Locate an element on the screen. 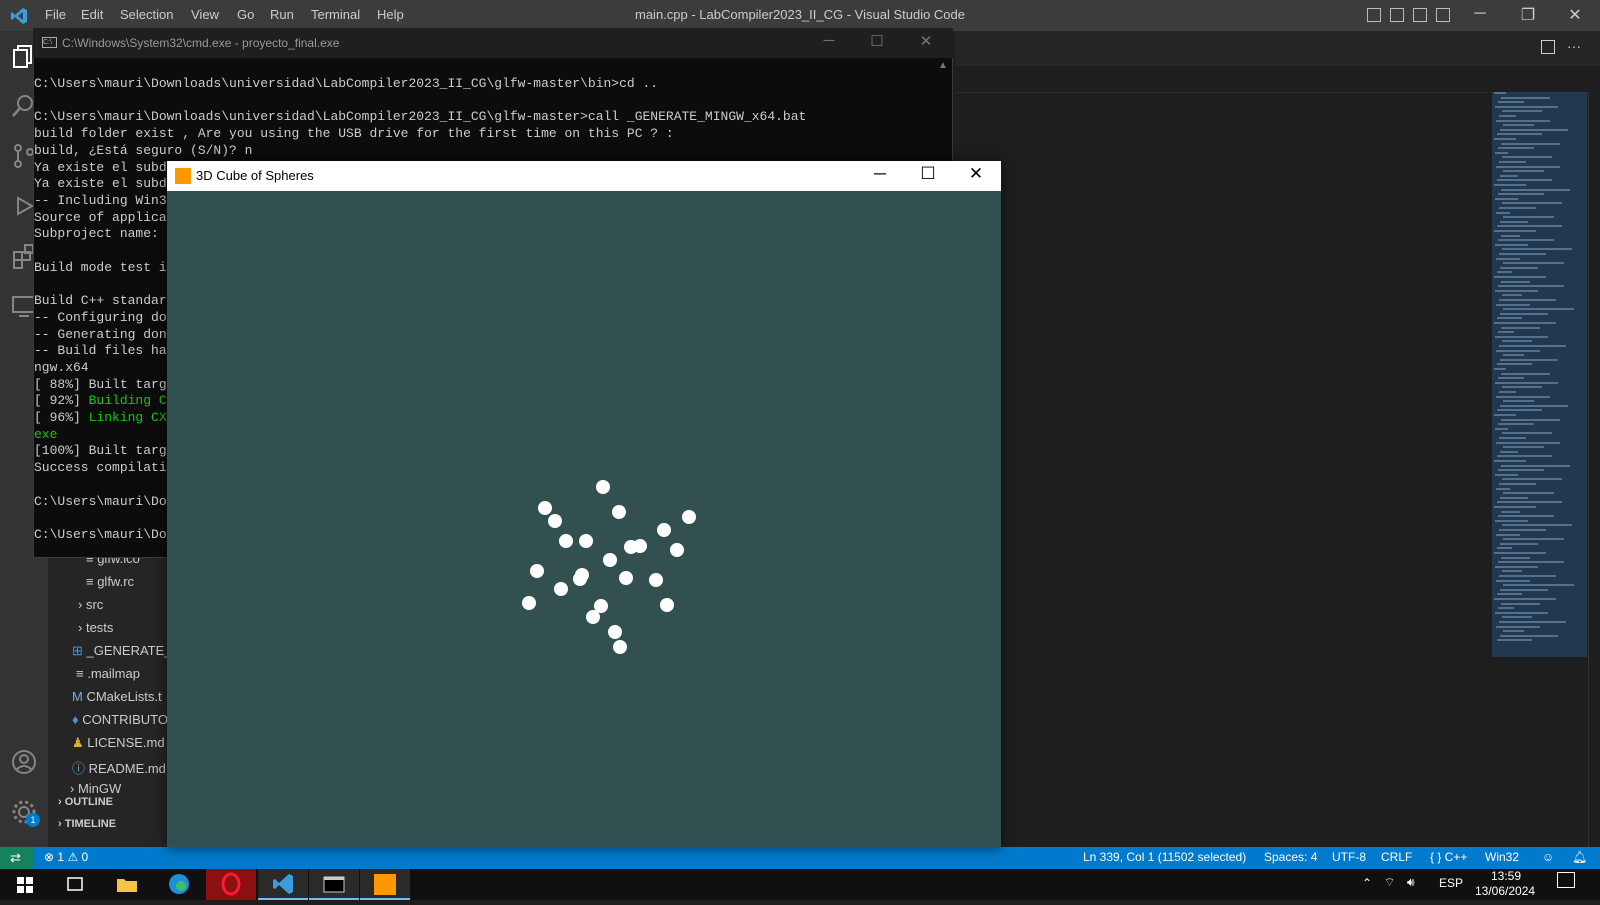 The image size is (1600, 905). indentation-status: Spaces: 4 is located at coordinates (1290, 857).